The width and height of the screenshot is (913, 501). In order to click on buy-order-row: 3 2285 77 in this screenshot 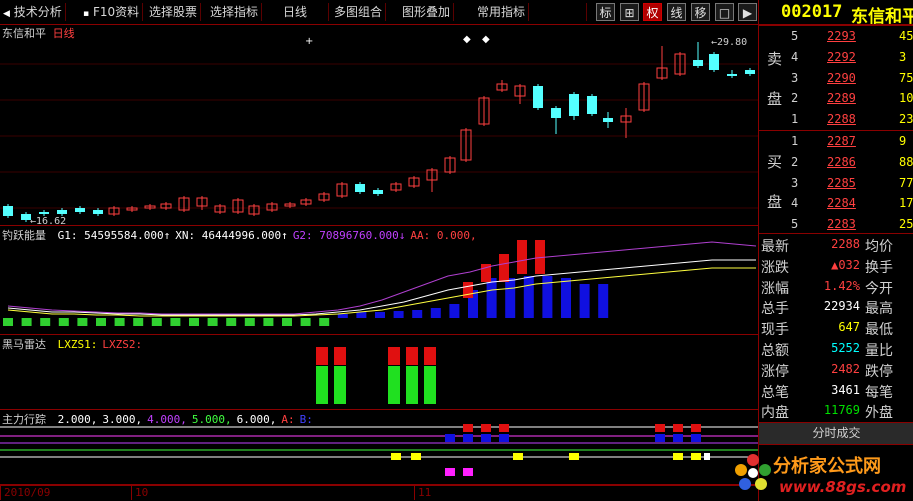, I will do `click(836, 183)`.